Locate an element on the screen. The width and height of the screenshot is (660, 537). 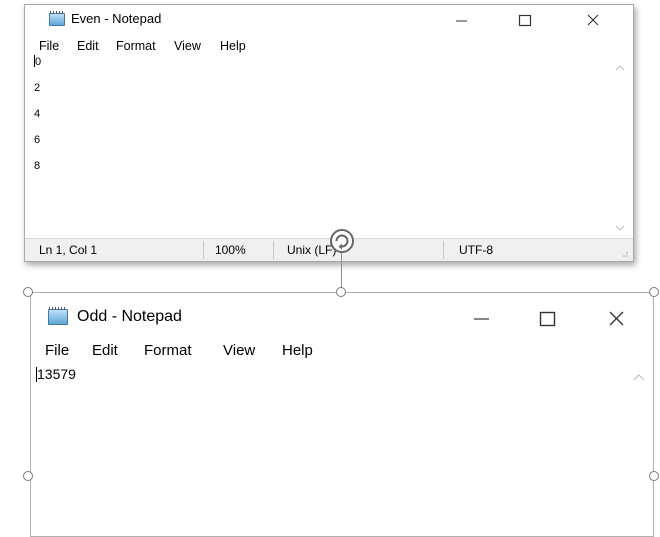
text-line: 2 is located at coordinates (37, 88).